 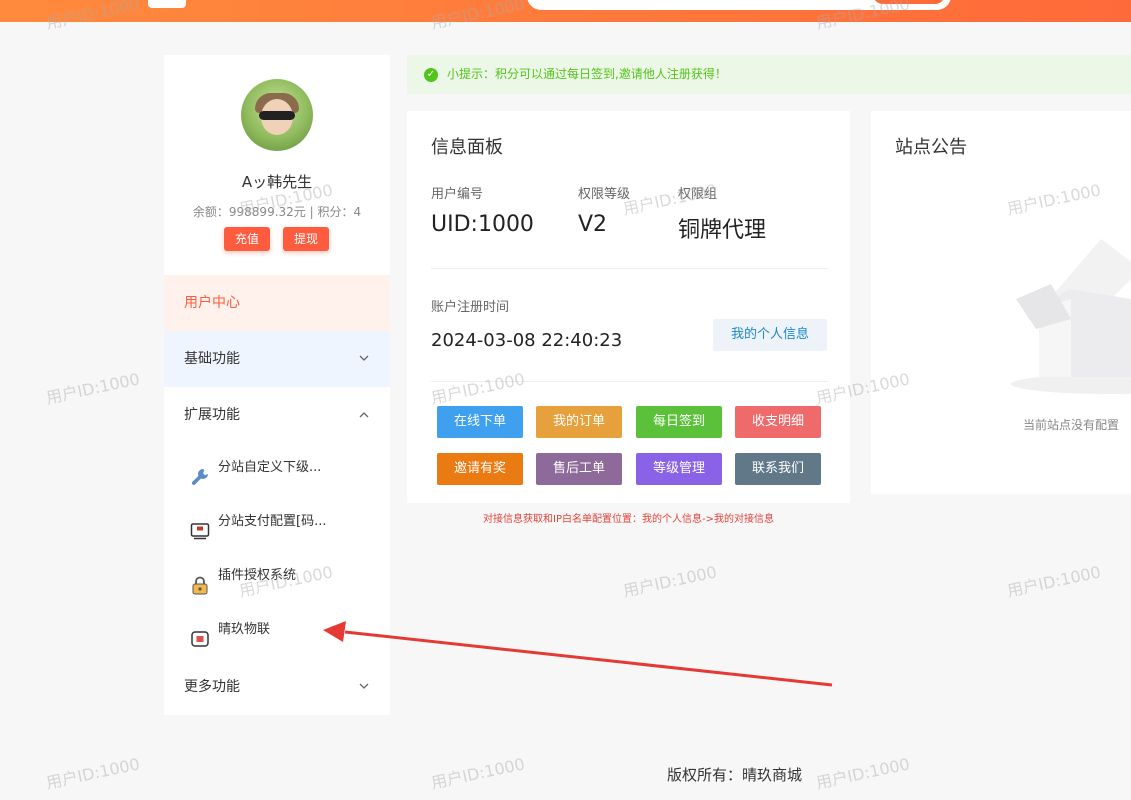 I want to click on menu-basic-label: 基础功能, so click(x=212, y=359).